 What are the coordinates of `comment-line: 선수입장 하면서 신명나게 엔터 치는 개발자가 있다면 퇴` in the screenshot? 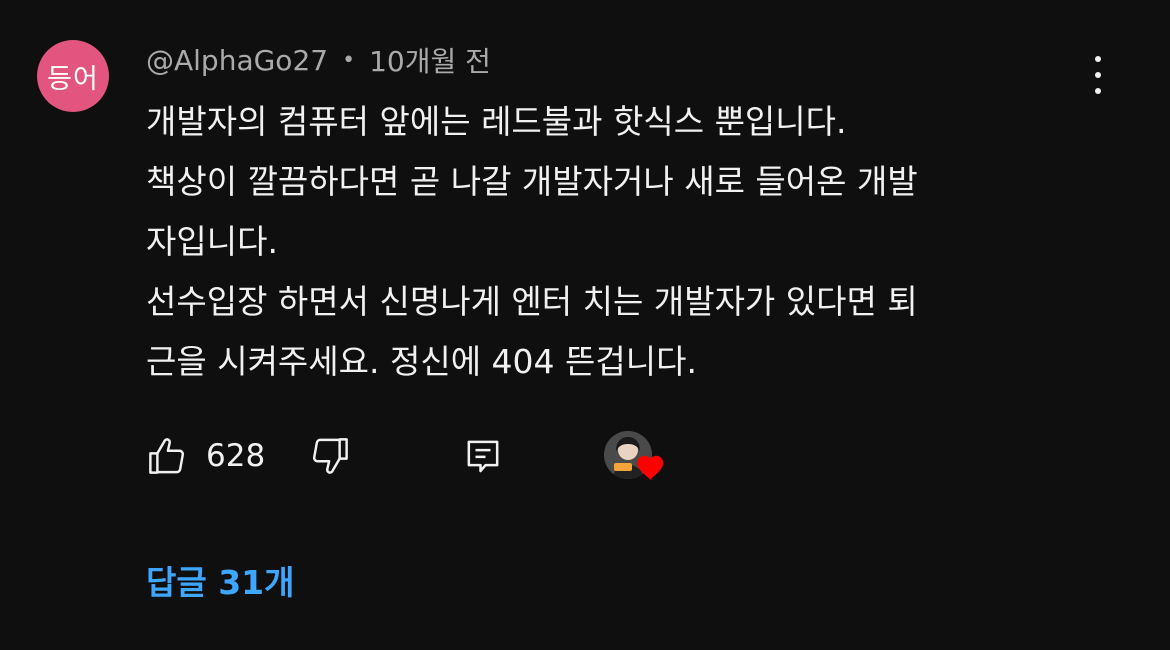 It's located at (532, 301).